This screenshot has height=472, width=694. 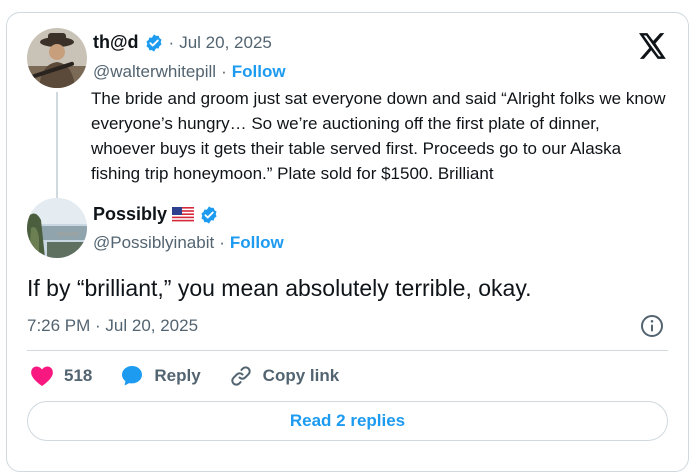 I want to click on main-handle-row: @Possiblyinabit · Follow, so click(x=188, y=243).